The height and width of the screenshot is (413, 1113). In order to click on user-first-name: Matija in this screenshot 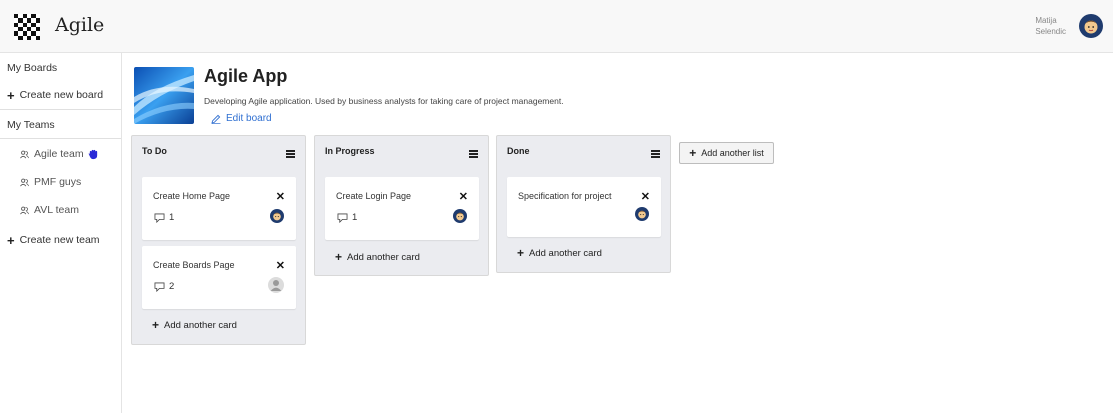, I will do `click(1046, 20)`.